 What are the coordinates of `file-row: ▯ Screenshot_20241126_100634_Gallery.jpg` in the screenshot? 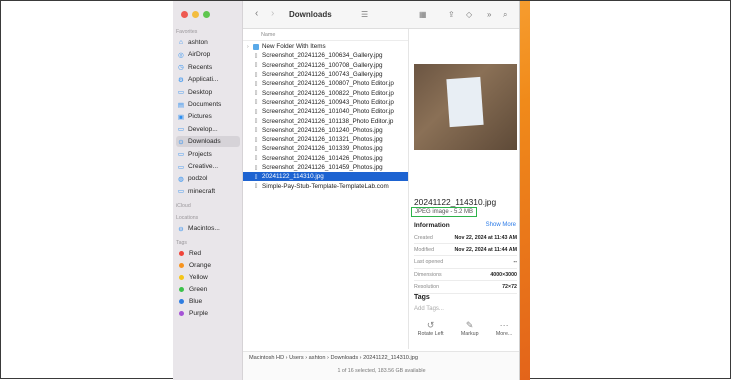 It's located at (325, 55).